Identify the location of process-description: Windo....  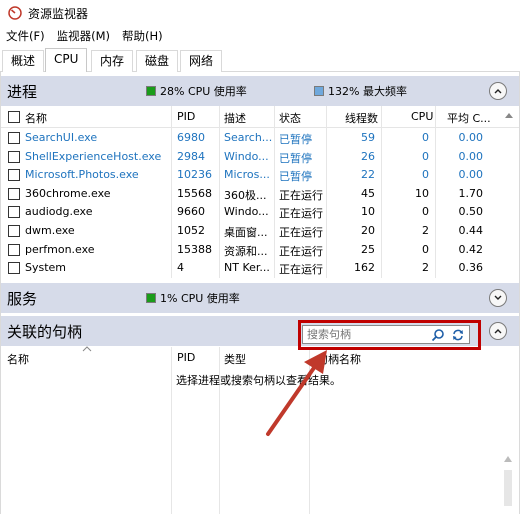
(246, 212).